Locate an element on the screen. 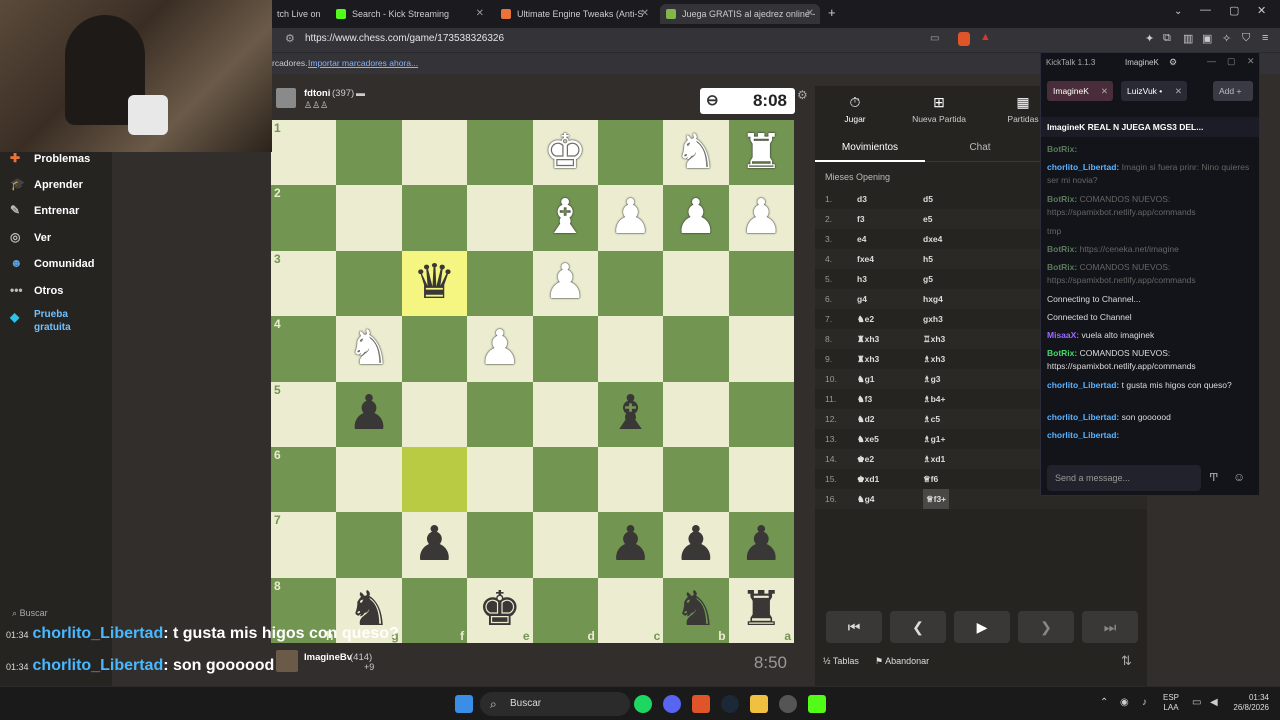  black-pawn-piece: ♟ is located at coordinates (695, 544).